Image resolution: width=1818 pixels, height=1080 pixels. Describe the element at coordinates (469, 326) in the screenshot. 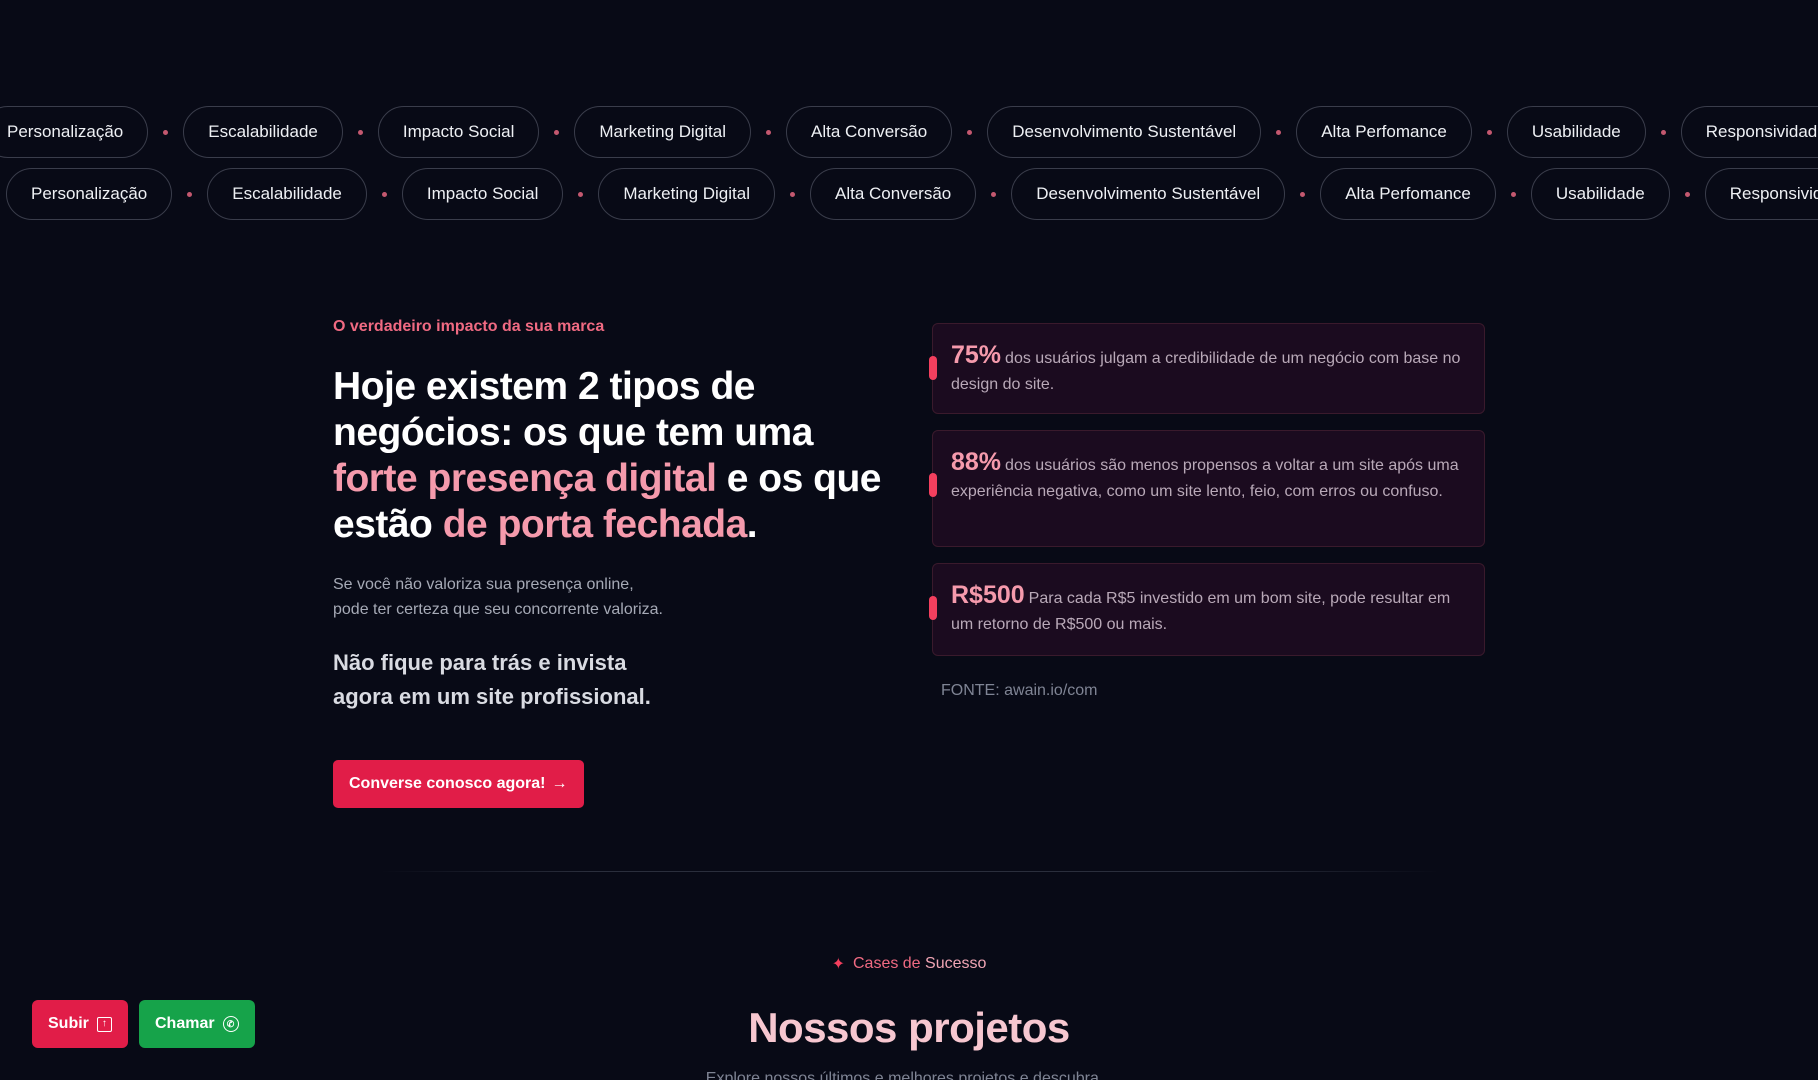

I see `hero-eyebrow: O verdadeiro impacto da sua marca` at that location.